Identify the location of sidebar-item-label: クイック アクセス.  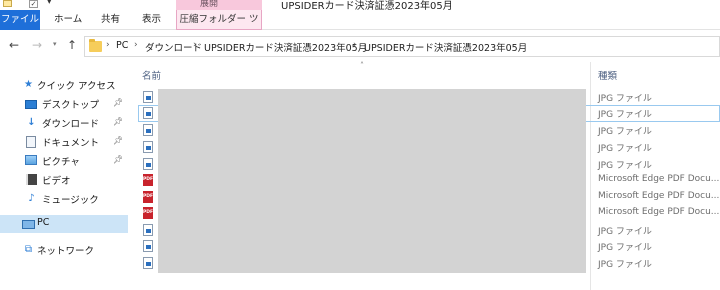
(76, 86).